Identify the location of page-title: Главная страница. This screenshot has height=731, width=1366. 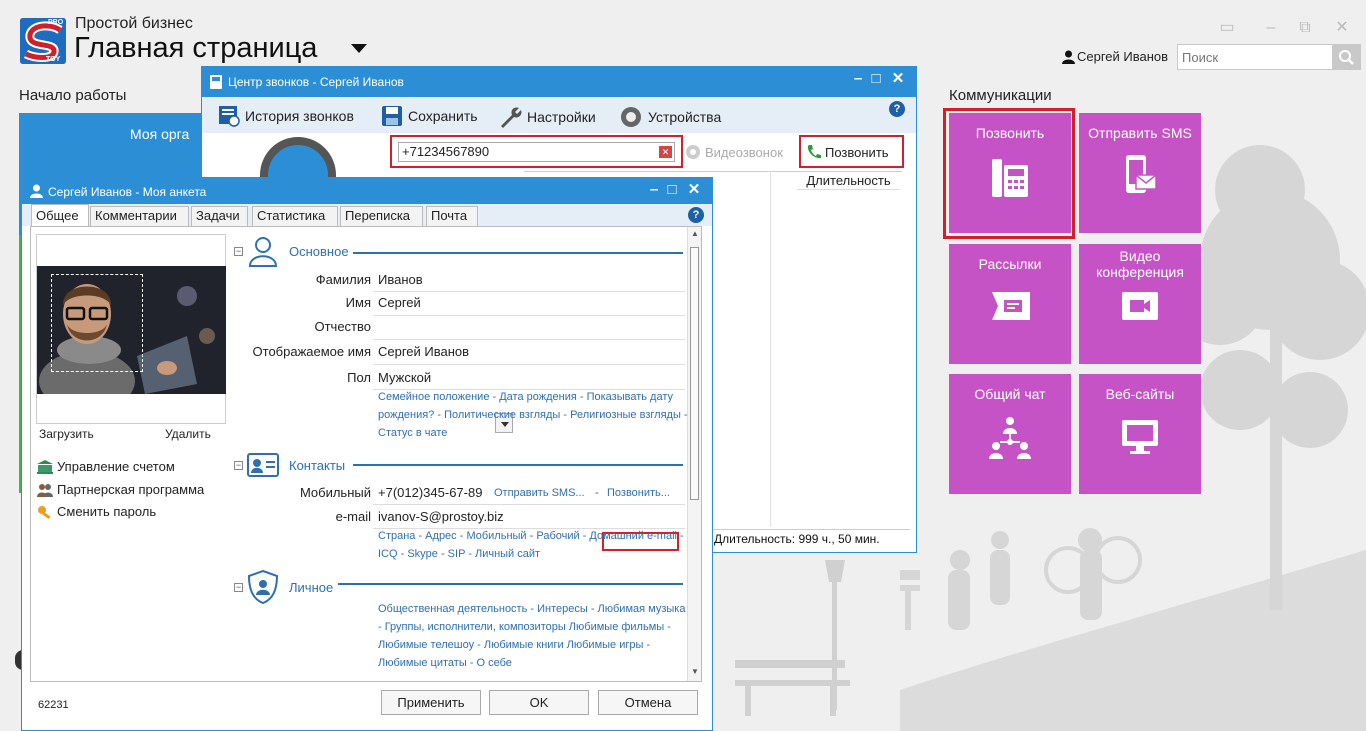
(195, 48).